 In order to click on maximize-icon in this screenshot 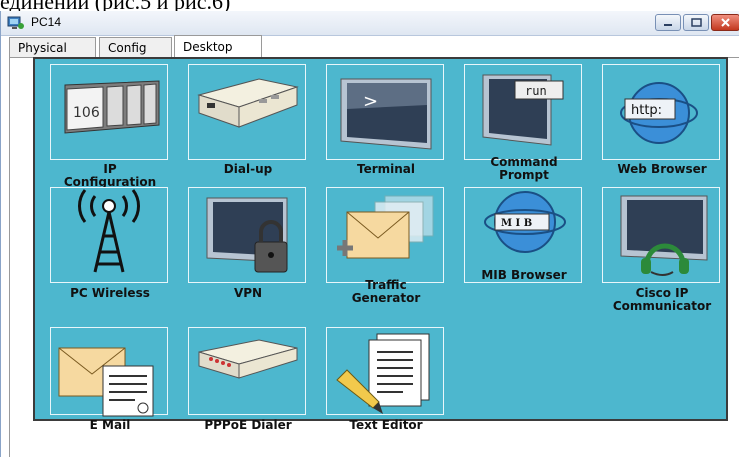, I will do `click(696, 22)`.